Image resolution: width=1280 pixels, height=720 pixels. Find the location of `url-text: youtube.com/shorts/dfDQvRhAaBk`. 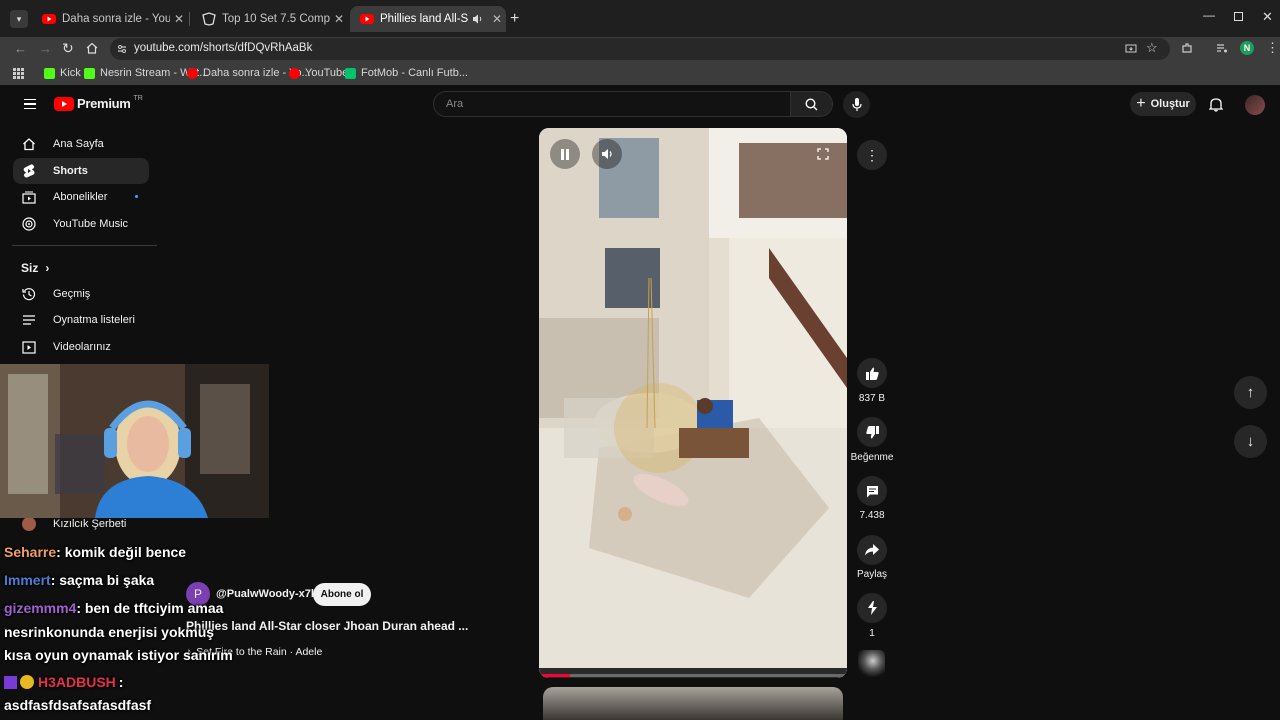

url-text: youtube.com/shorts/dfDQvRhAaBk is located at coordinates (223, 48).